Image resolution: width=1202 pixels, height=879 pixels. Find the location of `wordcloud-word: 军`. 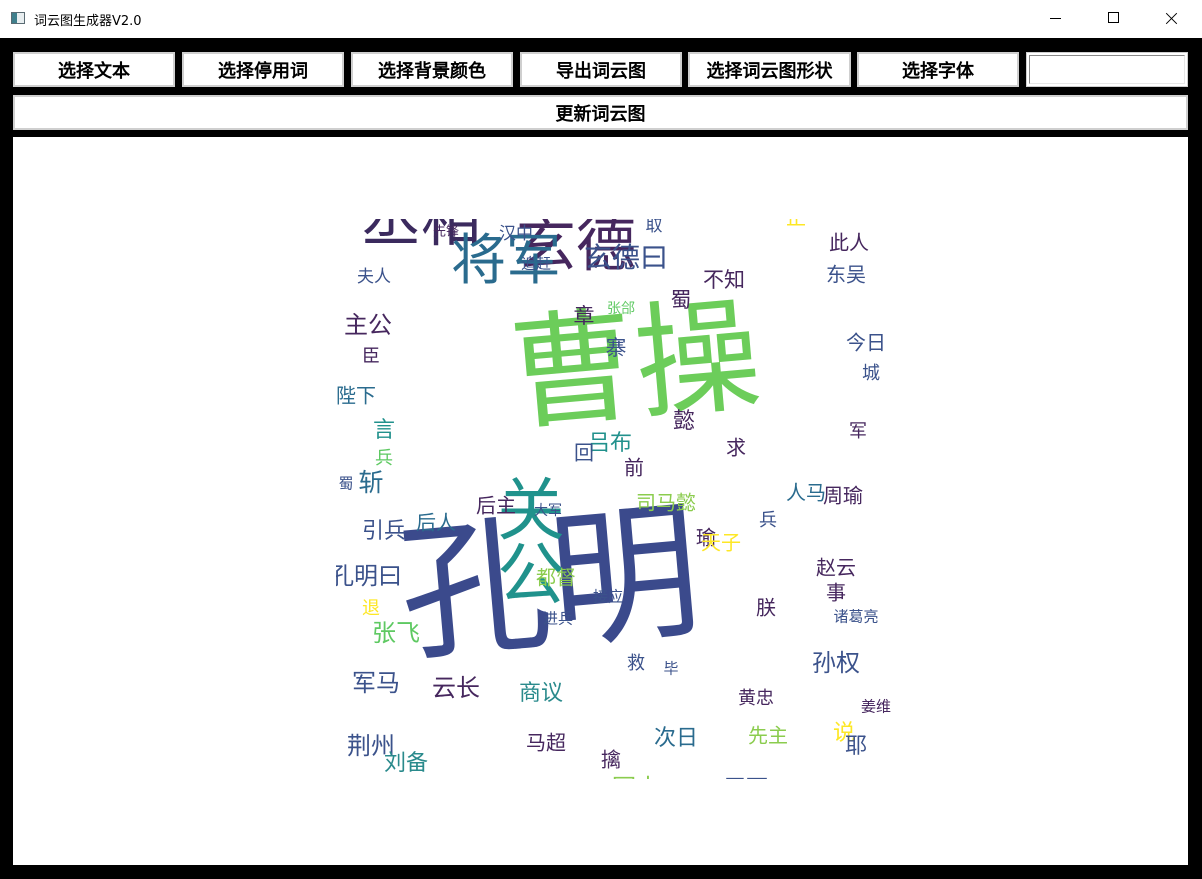

wordcloud-word: 军 is located at coordinates (858, 431).